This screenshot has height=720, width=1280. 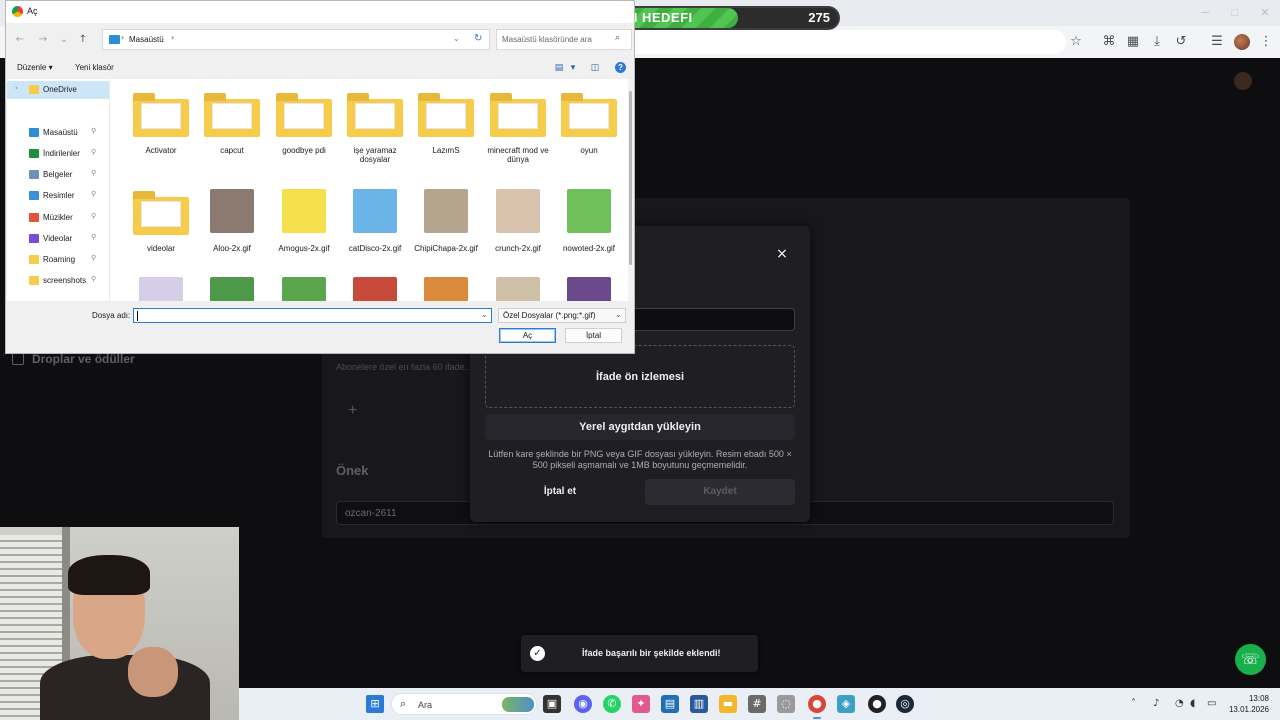 I want to click on organize-button: Düzenle ▾, so click(x=35, y=67).